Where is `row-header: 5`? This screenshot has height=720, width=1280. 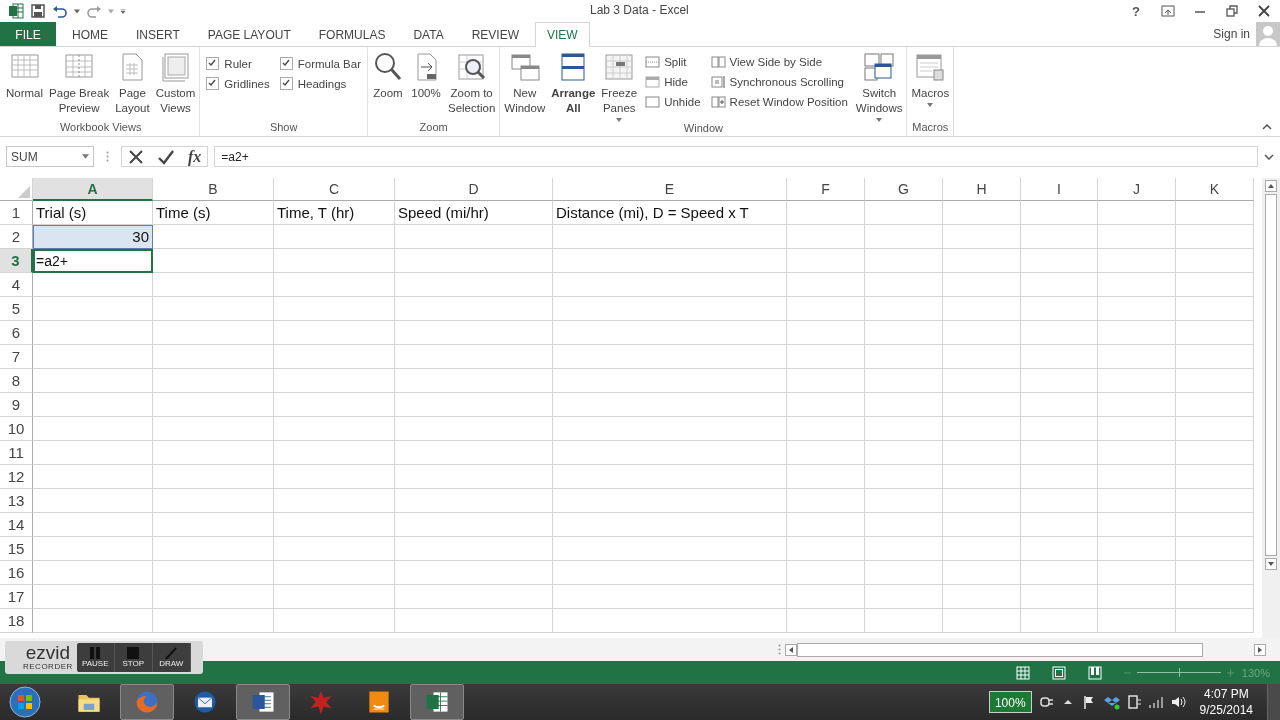 row-header: 5 is located at coordinates (16, 309).